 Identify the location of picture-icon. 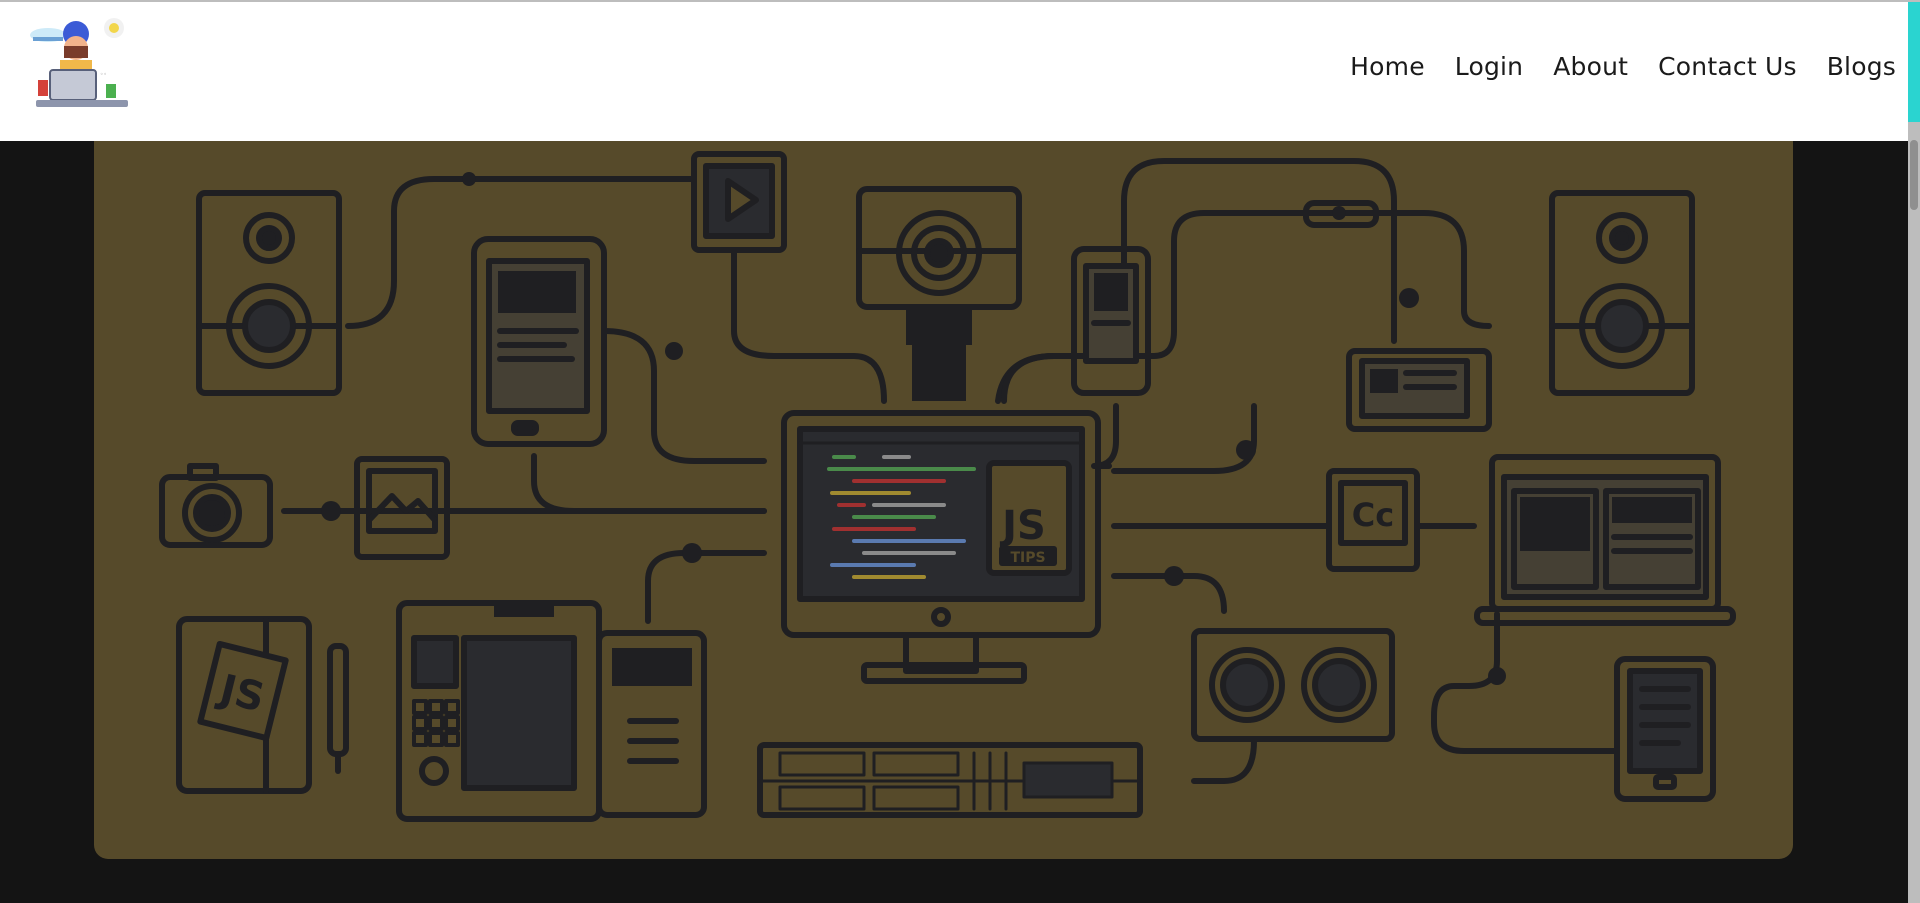
(402, 508).